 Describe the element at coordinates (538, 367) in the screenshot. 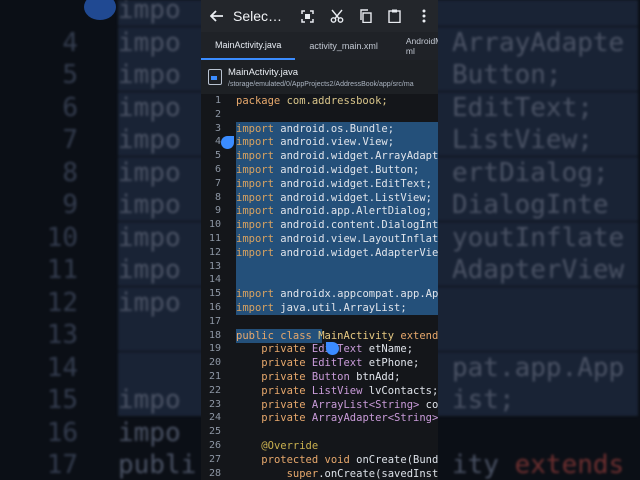

I see `bg-code-text-right: pat.app.App` at that location.